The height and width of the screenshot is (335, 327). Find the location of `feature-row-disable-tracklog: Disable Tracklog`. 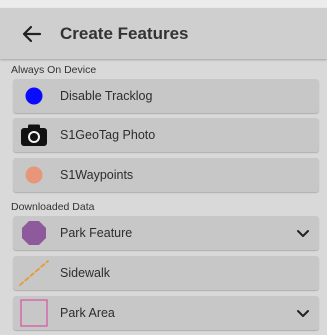

feature-row-disable-tracklog: Disable Tracklog is located at coordinates (166, 96).